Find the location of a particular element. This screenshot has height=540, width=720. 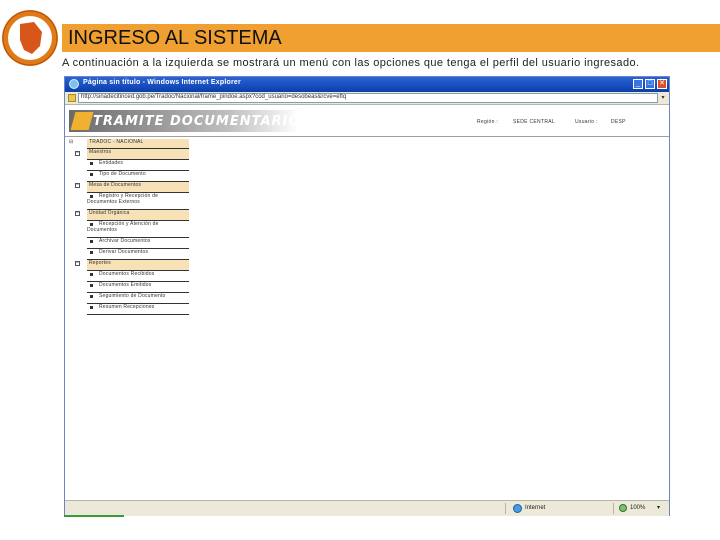

institution-seal-logo is located at coordinates (30, 38).